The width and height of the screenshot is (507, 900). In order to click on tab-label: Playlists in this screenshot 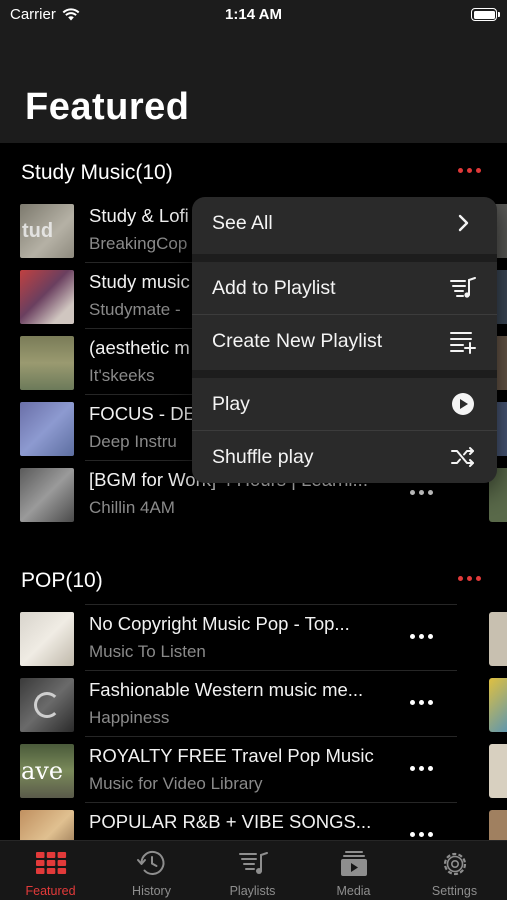, I will do `click(252, 891)`.